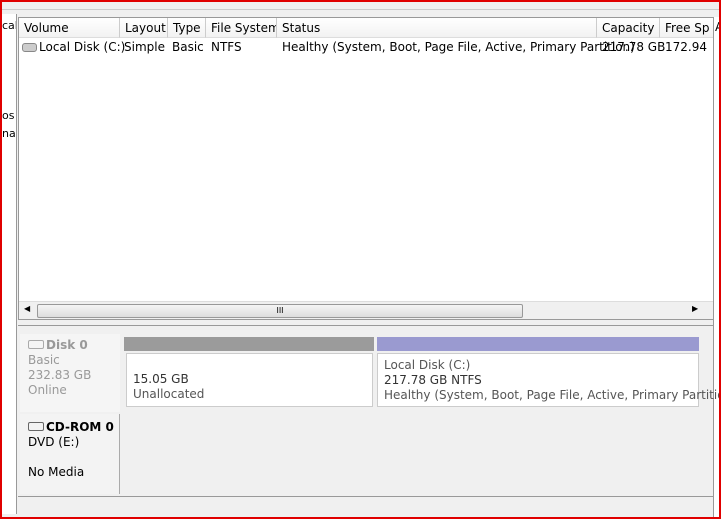  Describe the element at coordinates (60, 375) in the screenshot. I see `disk-size: 232.83 GB` at that location.